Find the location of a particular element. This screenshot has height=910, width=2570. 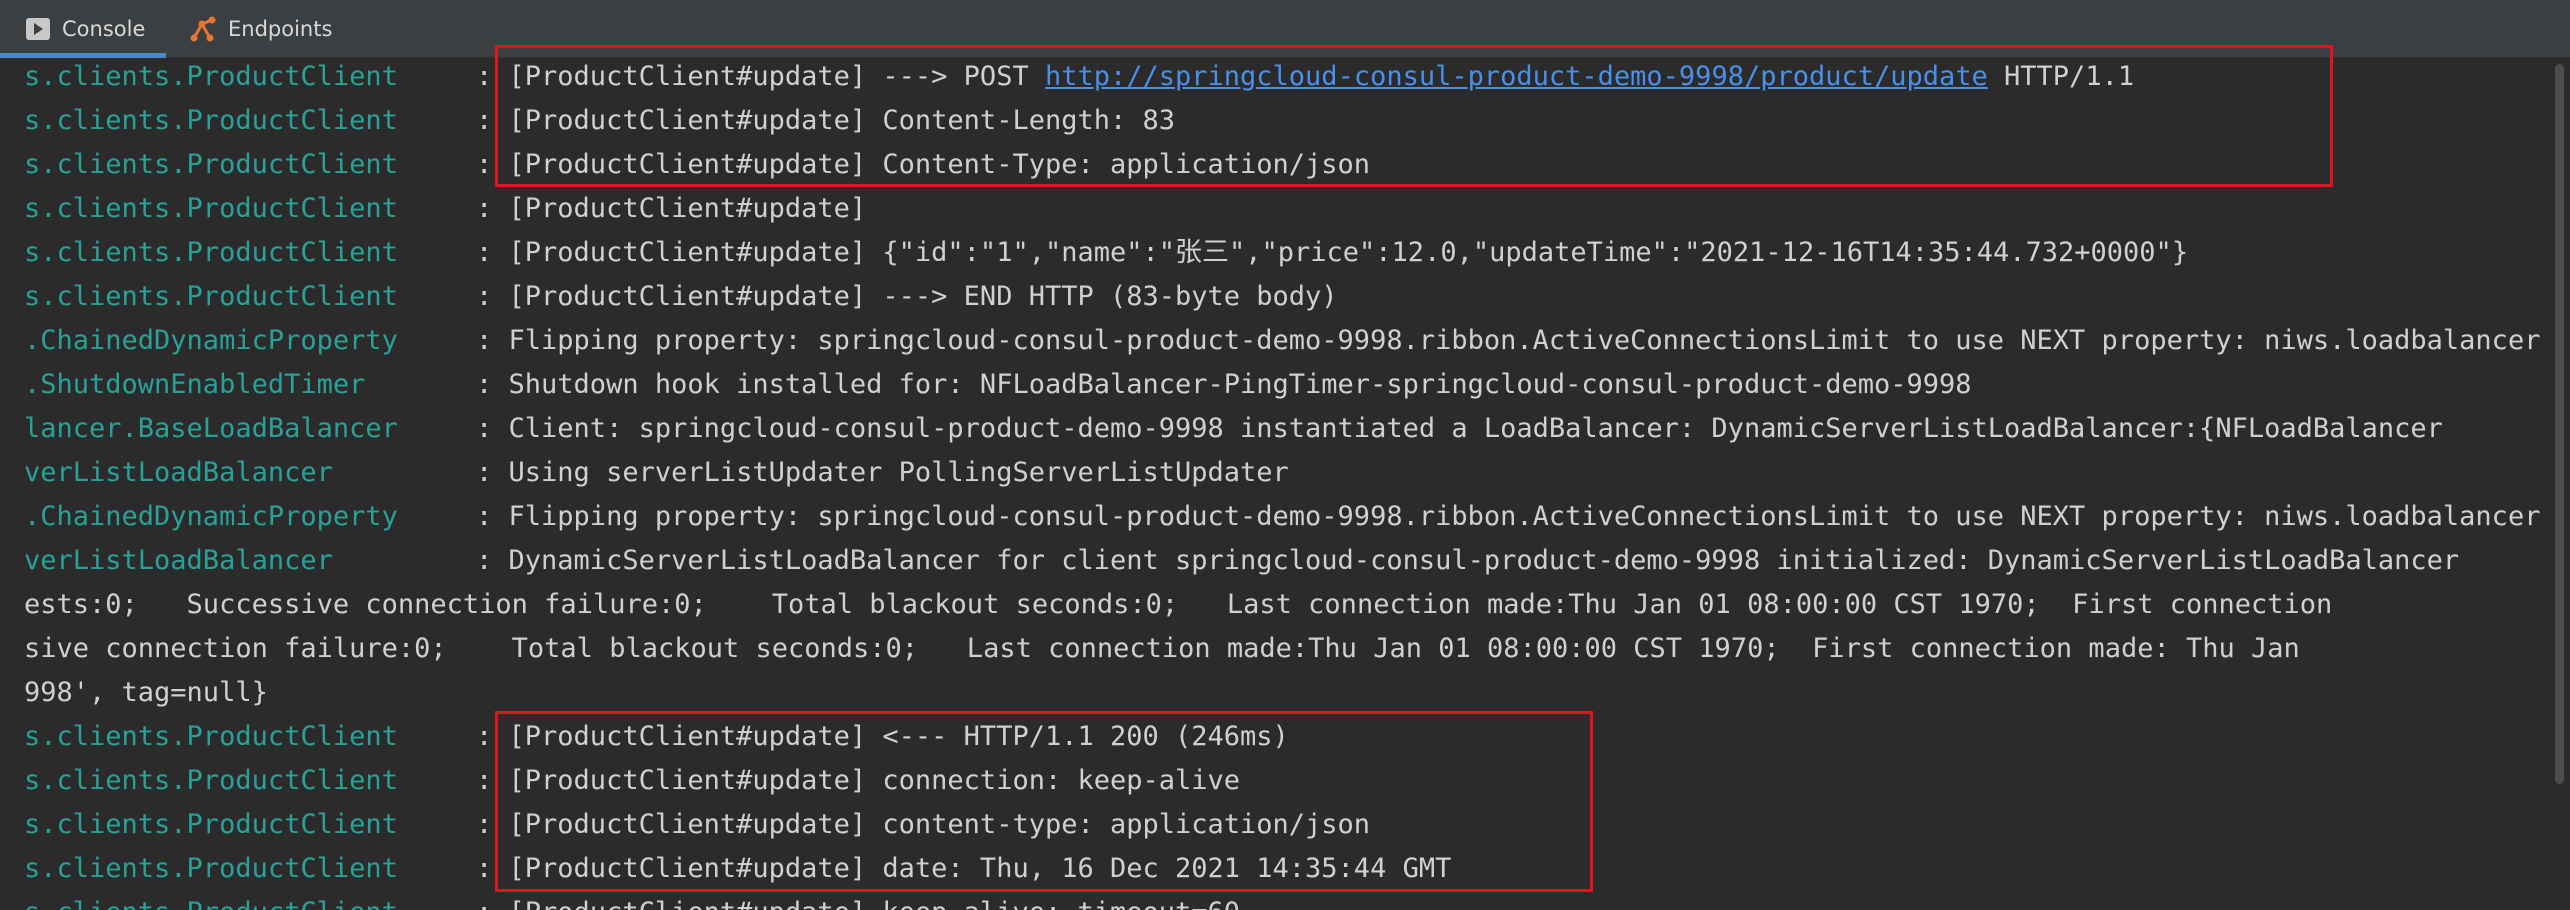

vertical-scrollbar is located at coordinates (2559, 484).